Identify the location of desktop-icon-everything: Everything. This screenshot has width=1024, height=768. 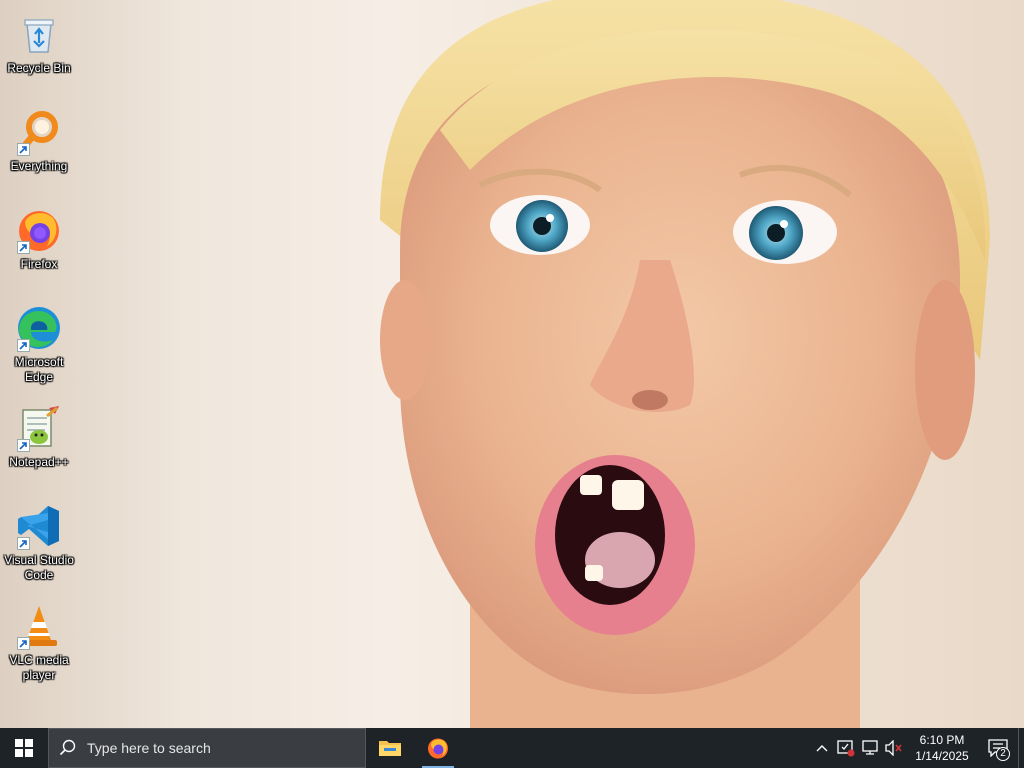
(39, 139).